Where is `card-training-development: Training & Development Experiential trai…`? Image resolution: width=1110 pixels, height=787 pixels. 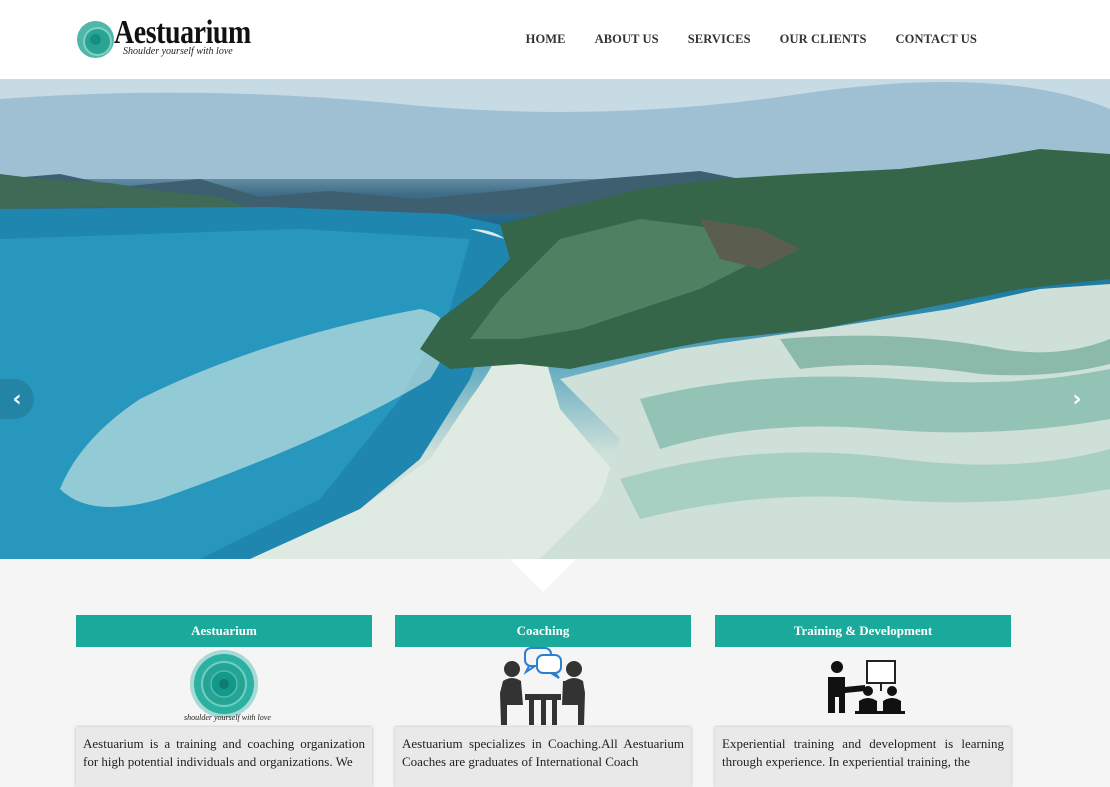
card-training-development: Training & Development Experiential trai… is located at coordinates (863, 701).